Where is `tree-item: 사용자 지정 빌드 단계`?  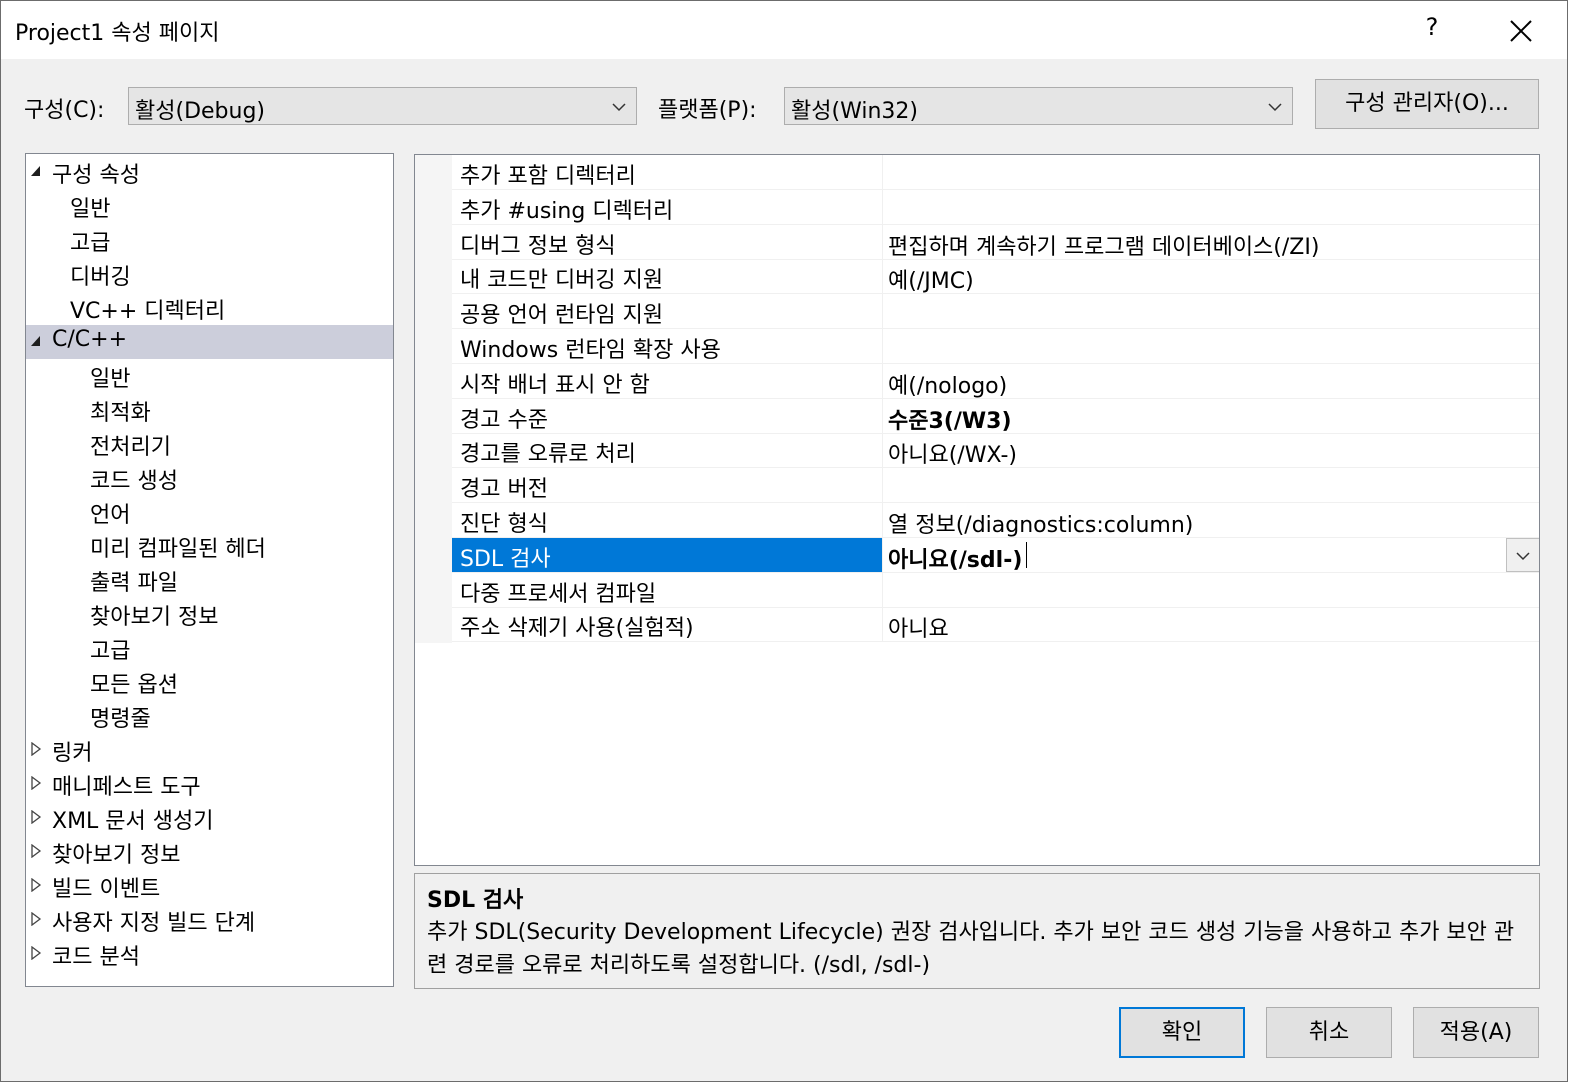
tree-item: 사용자 지정 빌드 단계 is located at coordinates (209, 920).